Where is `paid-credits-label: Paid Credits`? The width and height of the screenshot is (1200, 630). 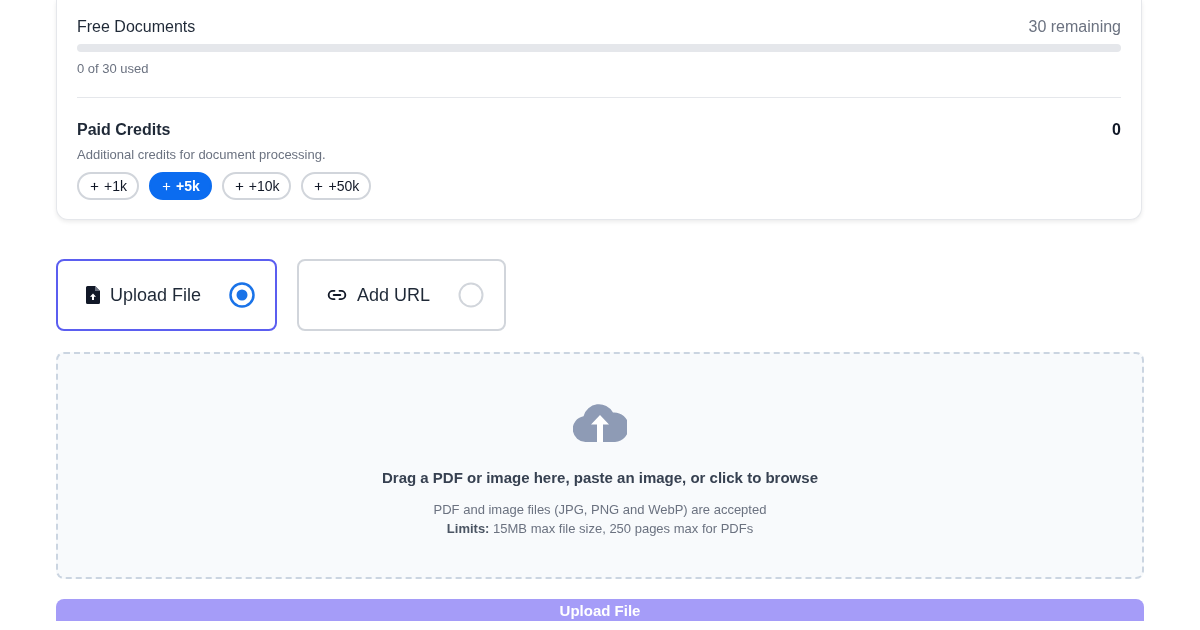
paid-credits-label: Paid Credits is located at coordinates (124, 130).